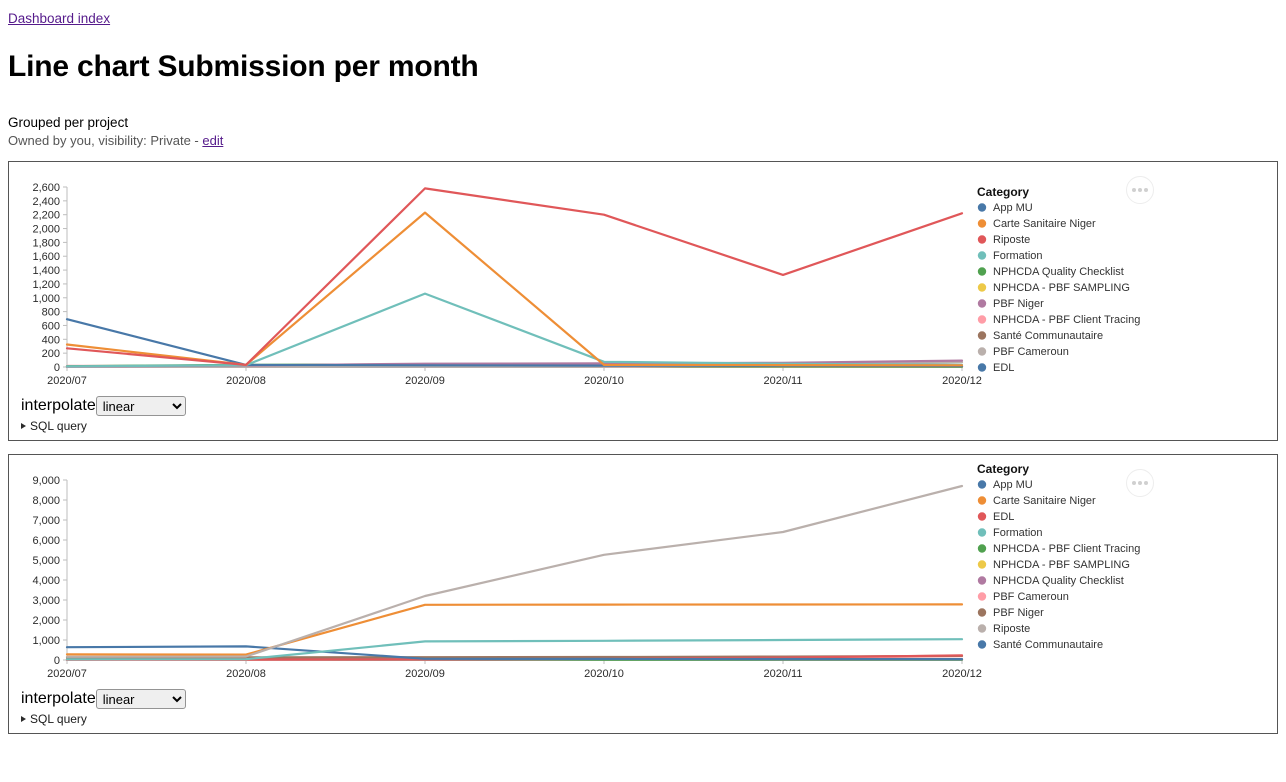 The image size is (1286, 782). Describe the element at coordinates (212, 140) in the screenshot. I see `edit-link: edit` at that location.